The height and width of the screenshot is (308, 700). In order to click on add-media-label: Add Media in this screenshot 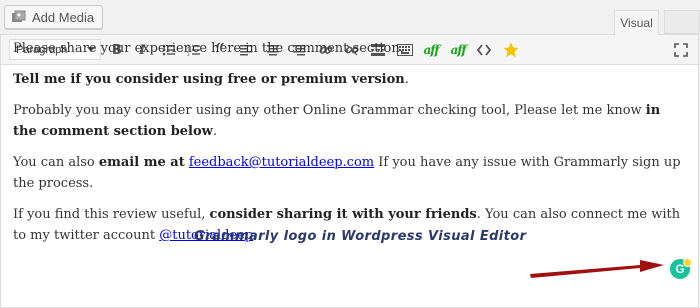, I will do `click(63, 17)`.